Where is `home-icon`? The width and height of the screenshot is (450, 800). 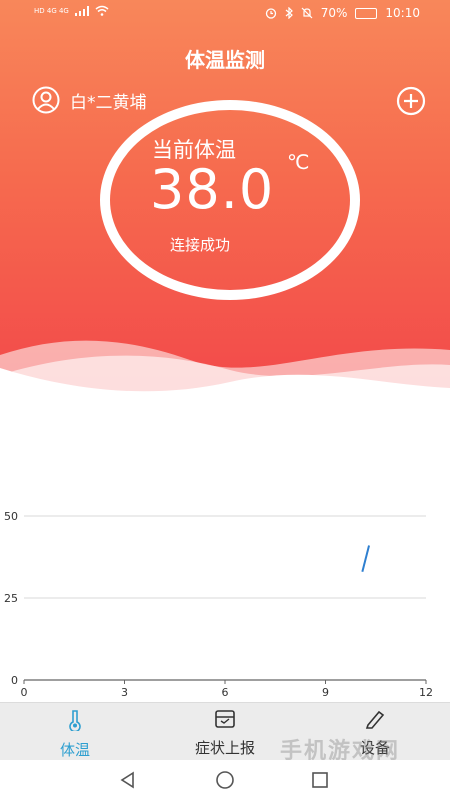 home-icon is located at coordinates (225, 780).